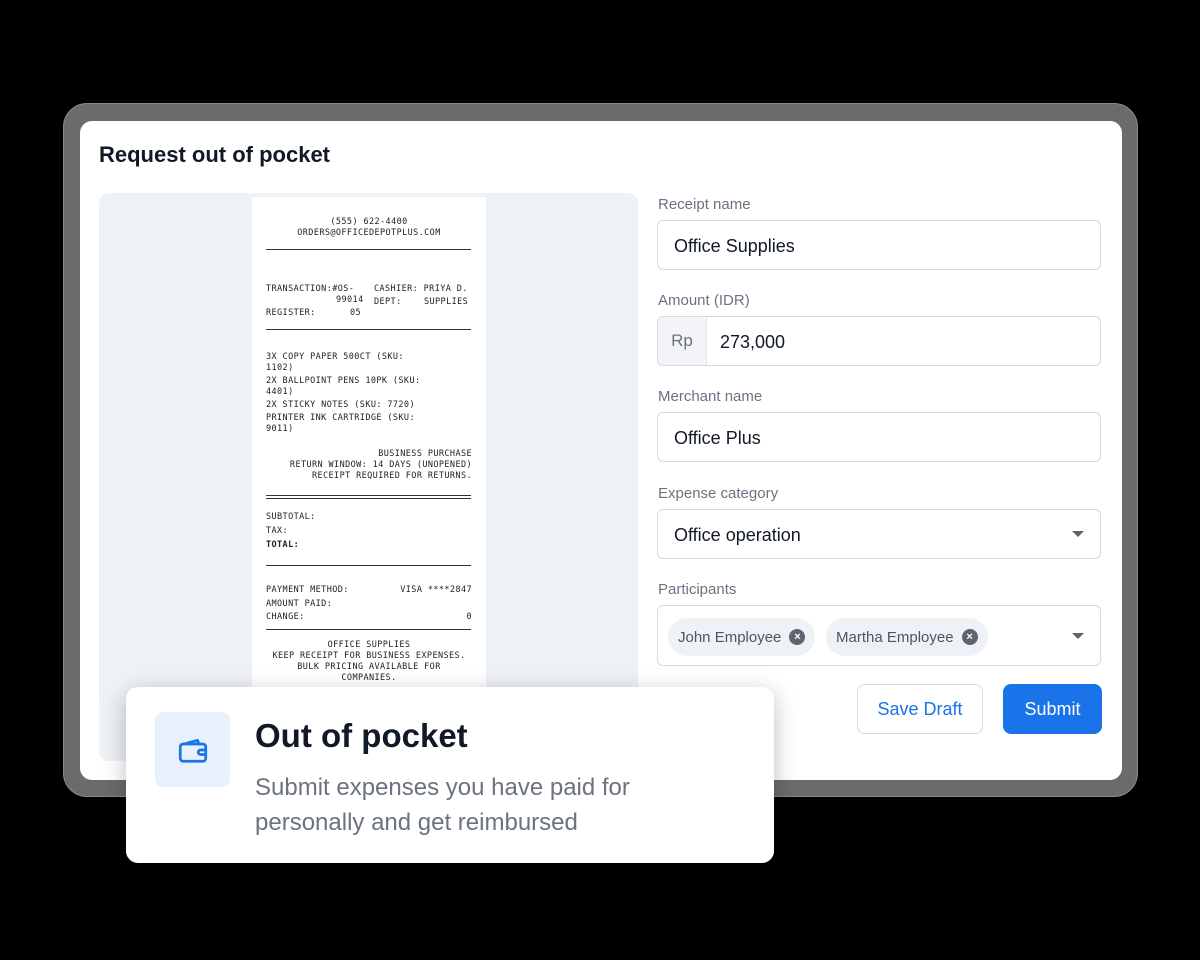  I want to click on receipt-register-label: REGISTER:, so click(291, 313).